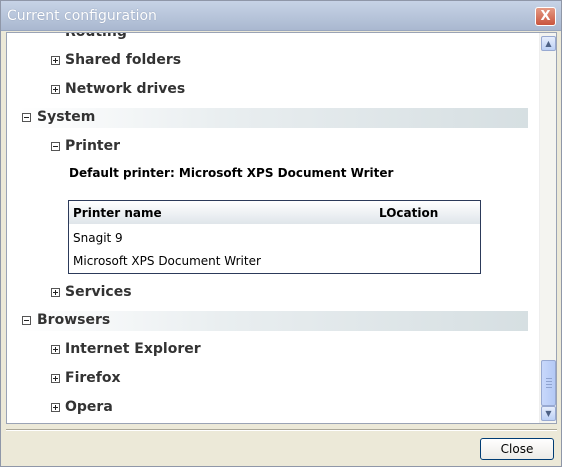 Image resolution: width=562 pixels, height=467 pixels. What do you see at coordinates (273, 148) in the screenshot?
I see `tree-item-printer: Printer` at bounding box center [273, 148].